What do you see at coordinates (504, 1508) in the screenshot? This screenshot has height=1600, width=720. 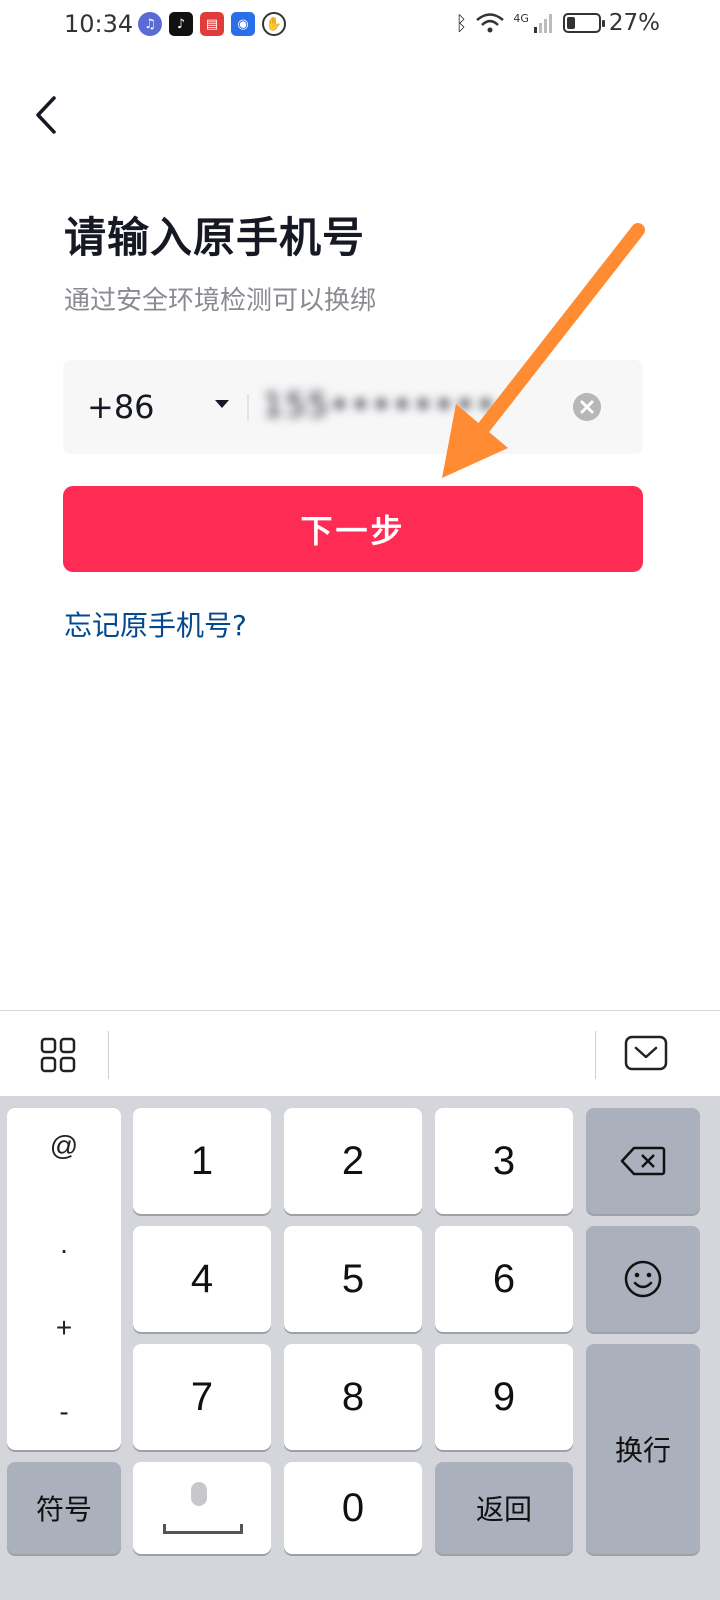 I see `back-key: 返回` at bounding box center [504, 1508].